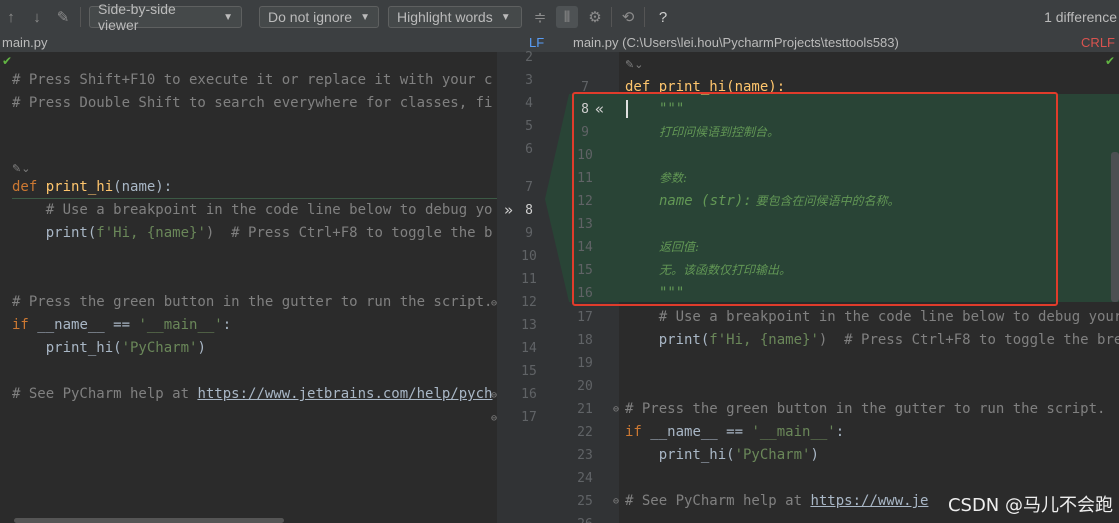 The width and height of the screenshot is (1119, 523). Describe the element at coordinates (149, 520) in the screenshot. I see `horizontal-scrollbar` at that location.